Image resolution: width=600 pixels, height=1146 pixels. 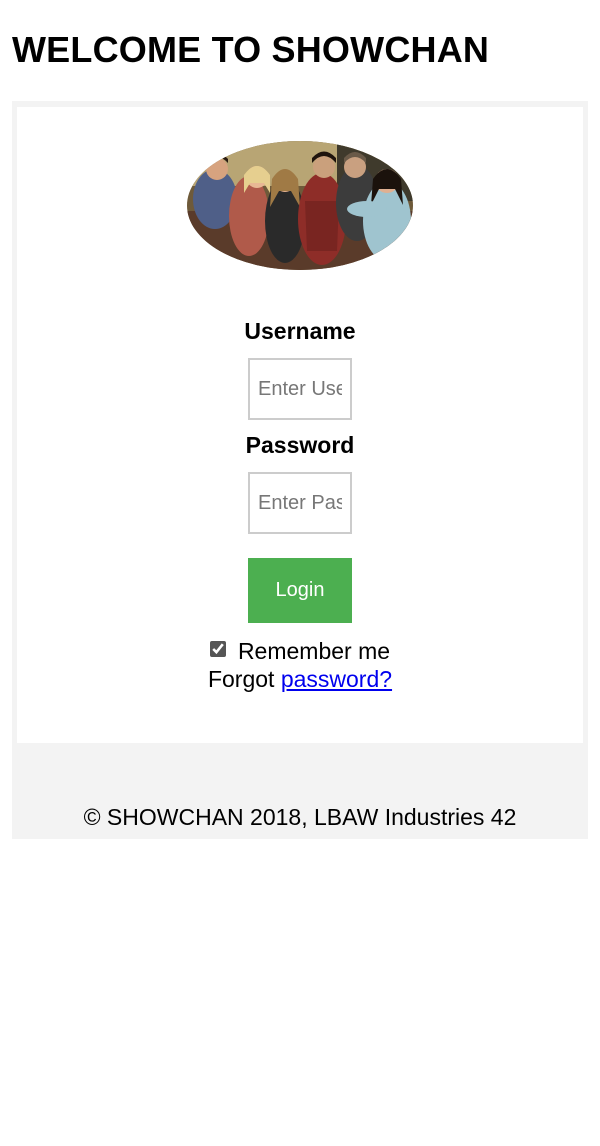 What do you see at coordinates (300, 389) in the screenshot?
I see `username-input` at bounding box center [300, 389].